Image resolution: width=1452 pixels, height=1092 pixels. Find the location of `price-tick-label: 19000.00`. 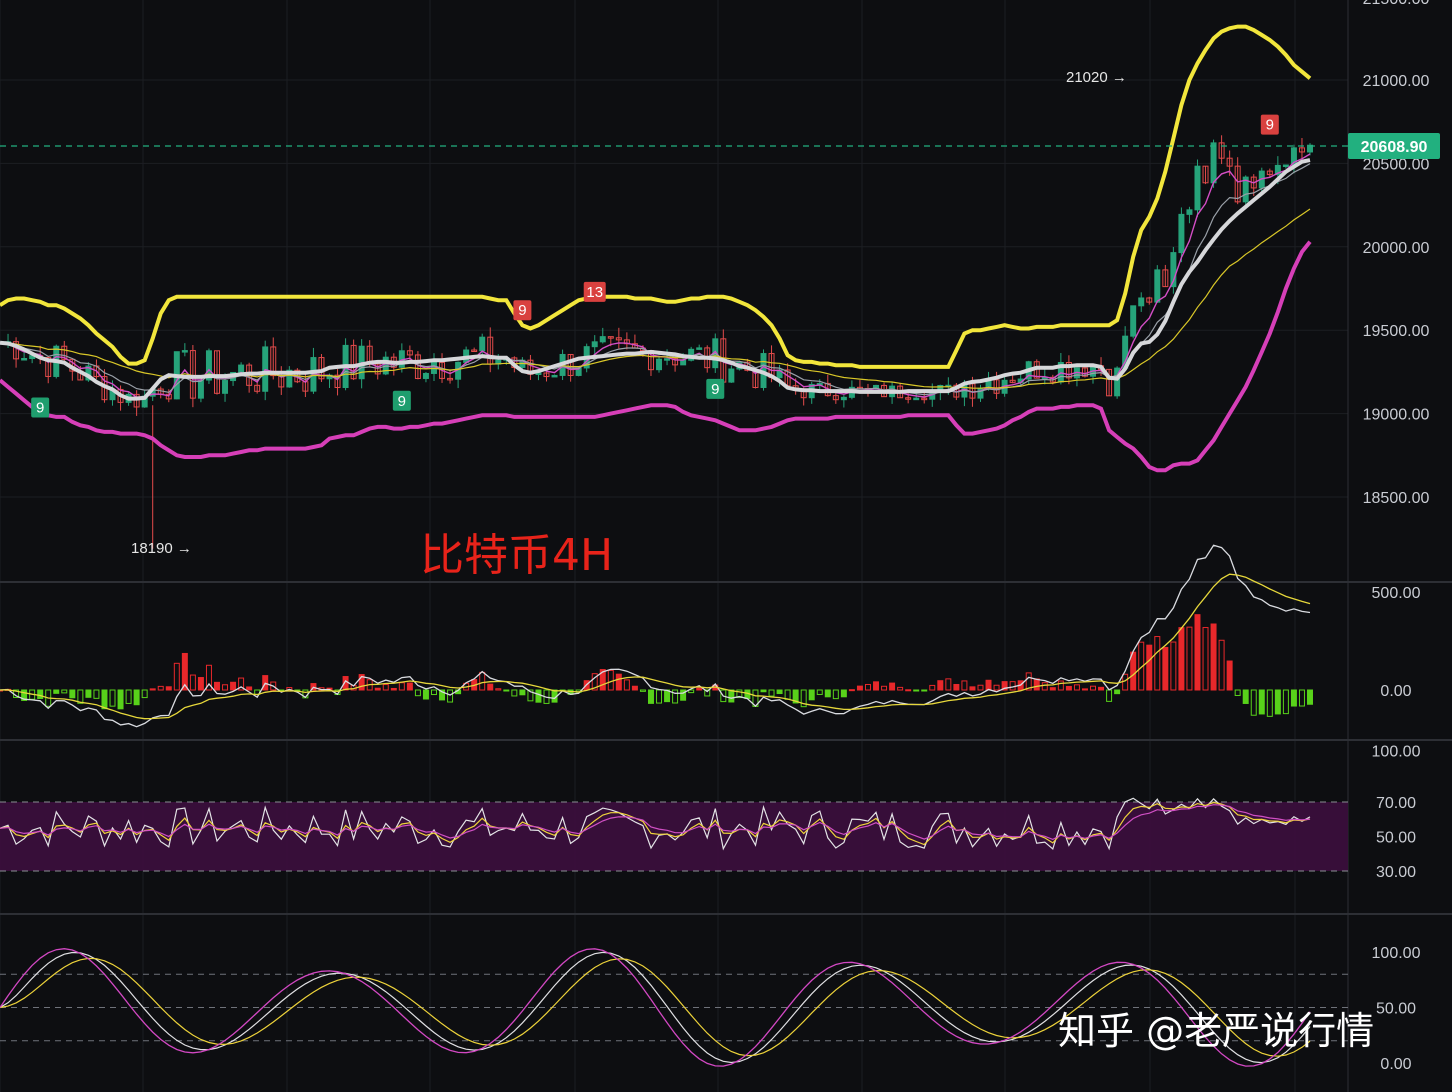

price-tick-label: 19000.00 is located at coordinates (1396, 415).